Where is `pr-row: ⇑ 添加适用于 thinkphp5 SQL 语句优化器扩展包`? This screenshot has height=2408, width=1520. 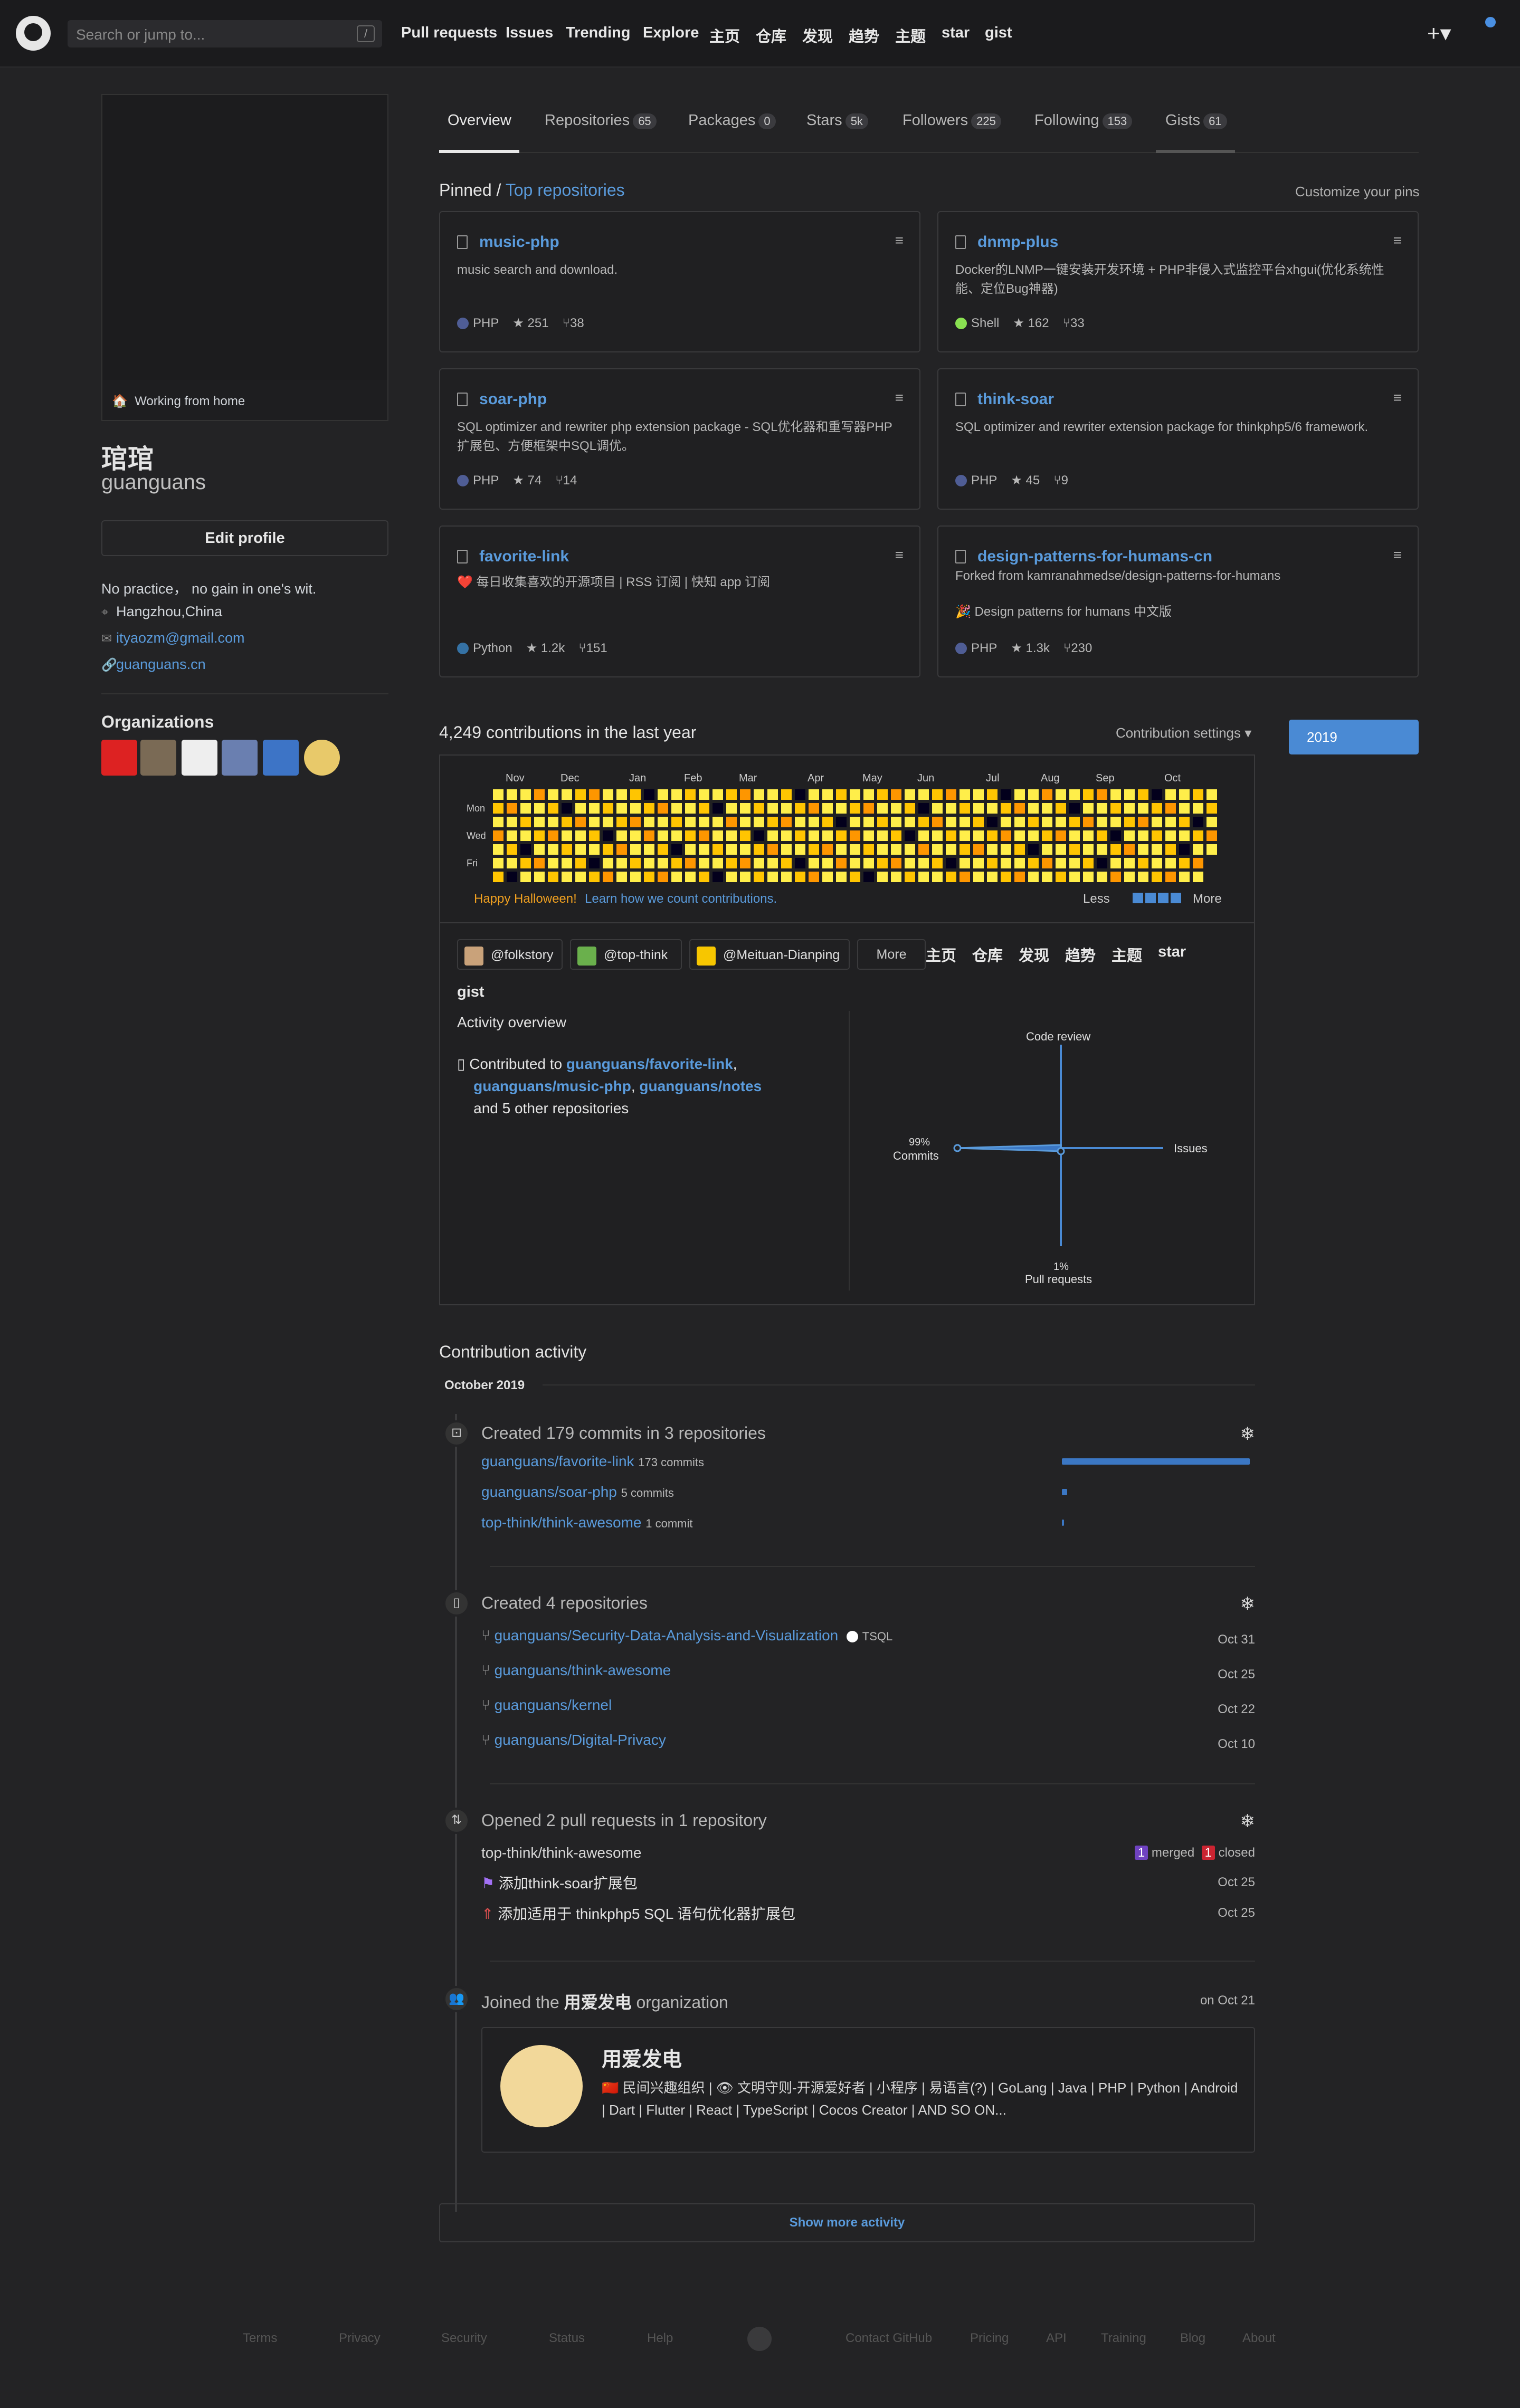 pr-row: ⇑ 添加适用于 thinkphp5 SQL 语句优化器扩展包 is located at coordinates (638, 1913).